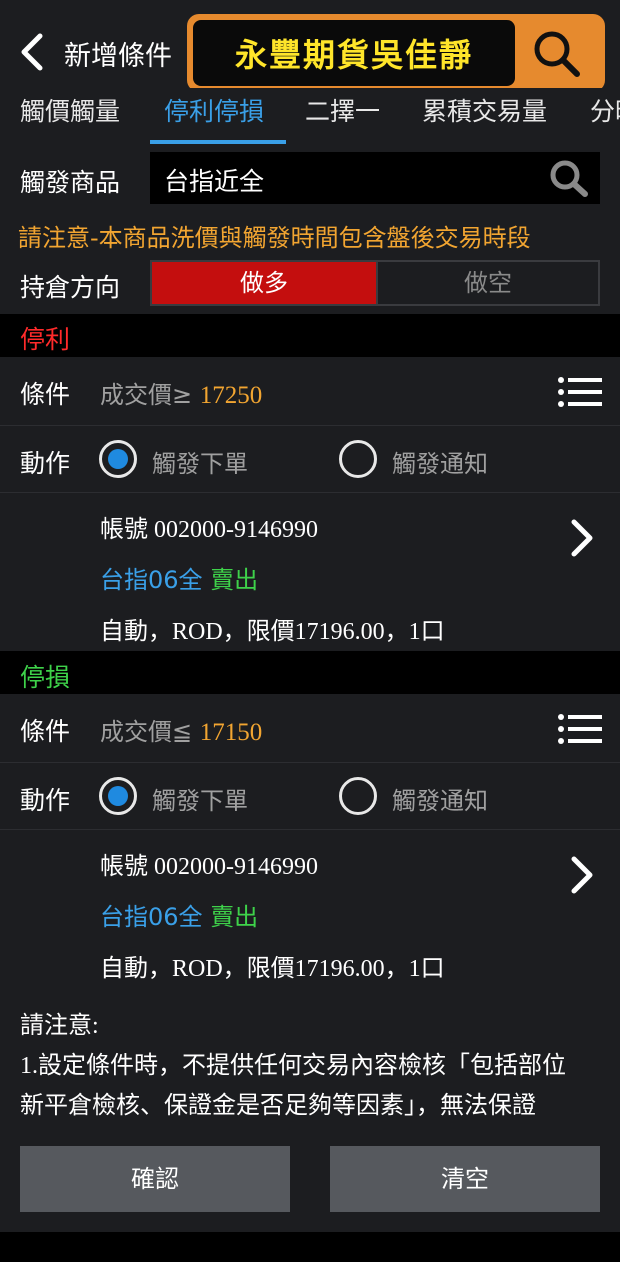 Image resolution: width=620 pixels, height=1262 pixels. What do you see at coordinates (293, 1066) in the screenshot?
I see `notes-line-1: 1.設定條件時，不提供任何交易內容檢核「包括部位` at bounding box center [293, 1066].